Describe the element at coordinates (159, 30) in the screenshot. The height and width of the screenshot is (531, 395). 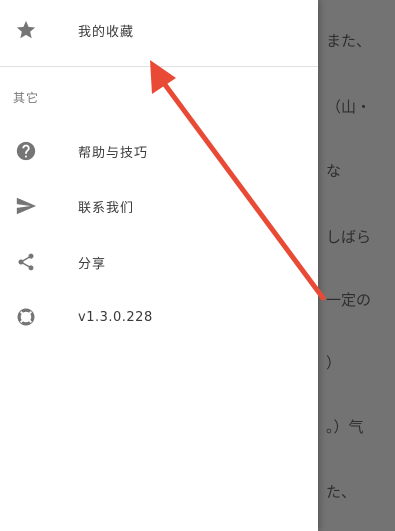
I see `nav-item-favorites: 我的收藏` at that location.